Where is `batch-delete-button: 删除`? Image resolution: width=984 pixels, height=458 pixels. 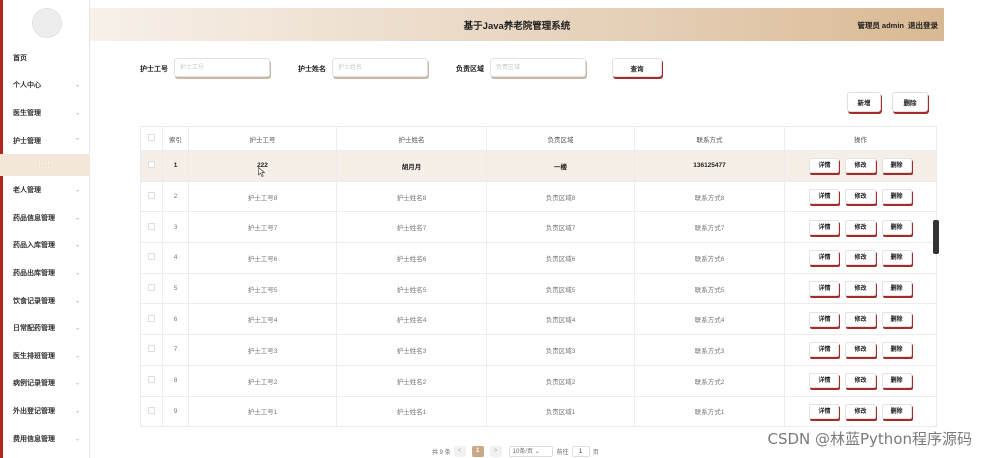 batch-delete-button: 删除 is located at coordinates (910, 102).